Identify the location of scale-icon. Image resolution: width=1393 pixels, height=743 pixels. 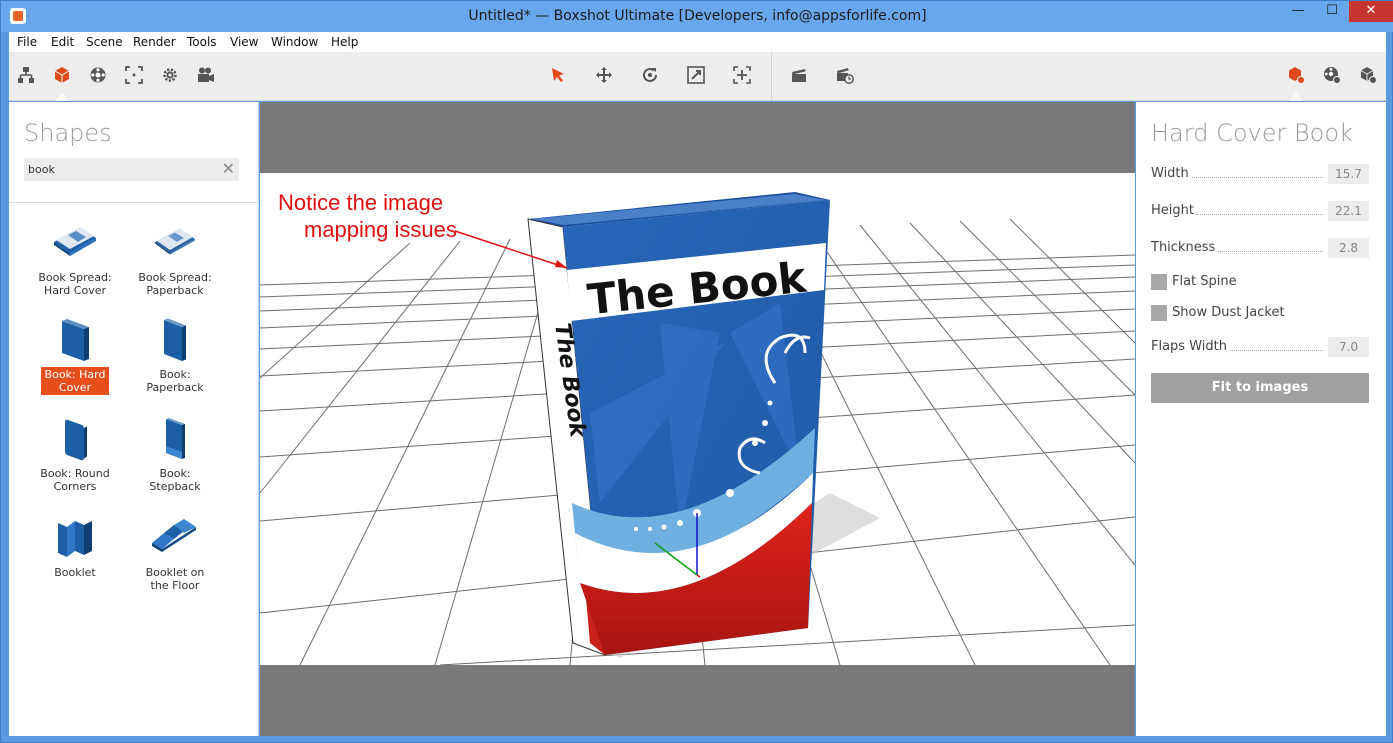
(696, 76).